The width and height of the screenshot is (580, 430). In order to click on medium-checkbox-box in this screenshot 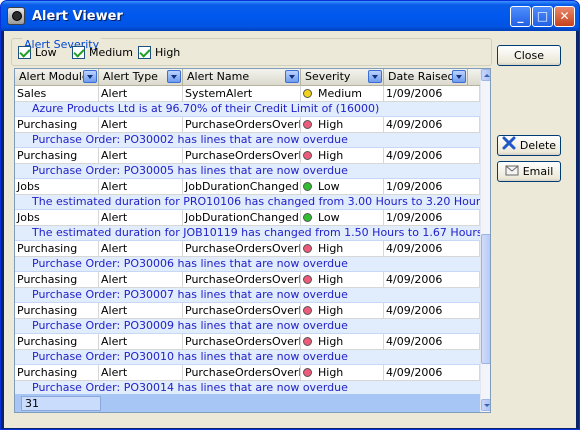, I will do `click(78, 52)`.